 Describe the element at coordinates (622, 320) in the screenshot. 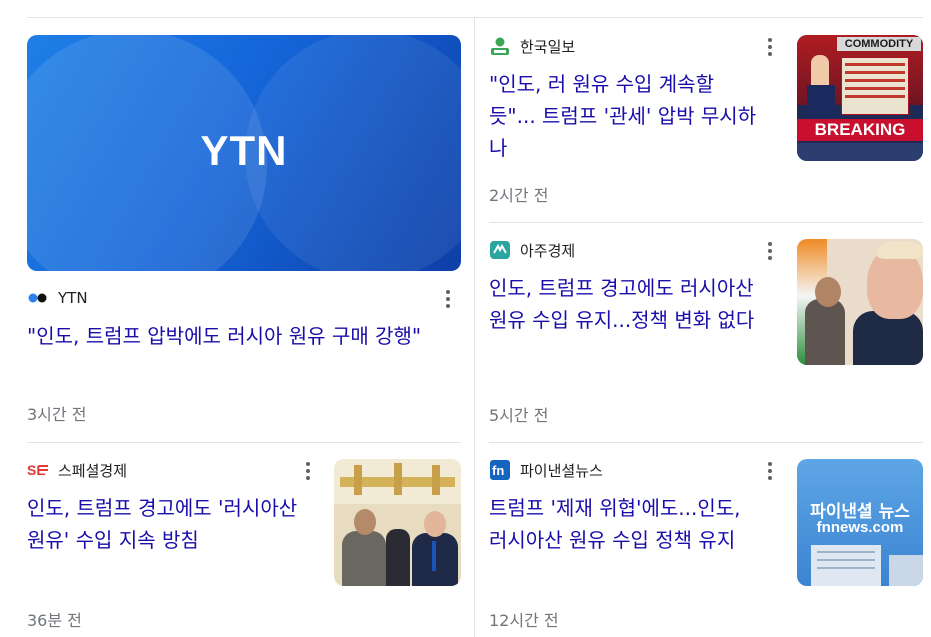

I see `title-line: 원유 수입 유지...정책 변화 없다` at that location.